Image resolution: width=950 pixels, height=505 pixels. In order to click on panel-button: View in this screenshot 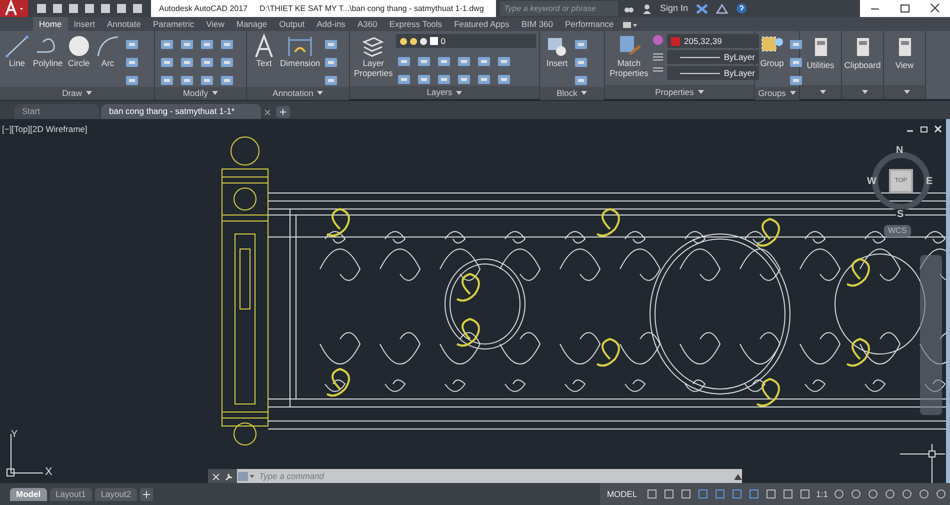, I will do `click(904, 65)`.